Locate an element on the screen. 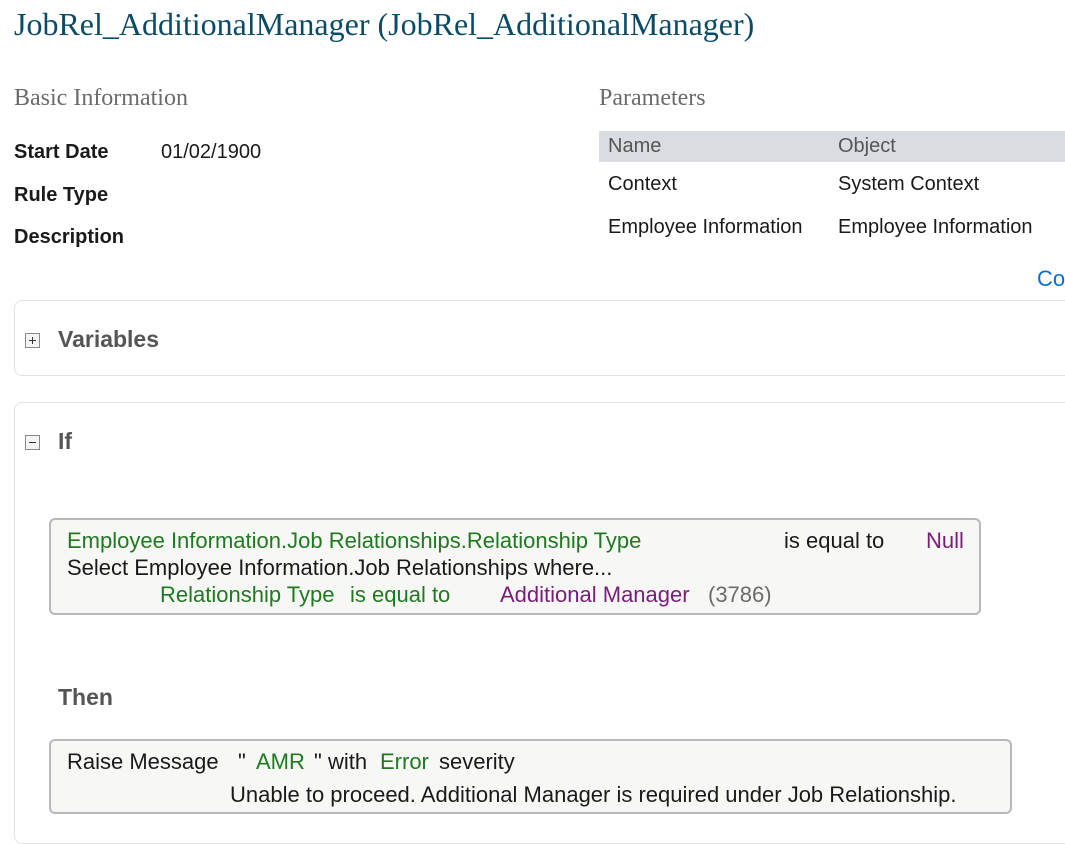  parameter-name-cell: Employee Information is located at coordinates (705, 227).